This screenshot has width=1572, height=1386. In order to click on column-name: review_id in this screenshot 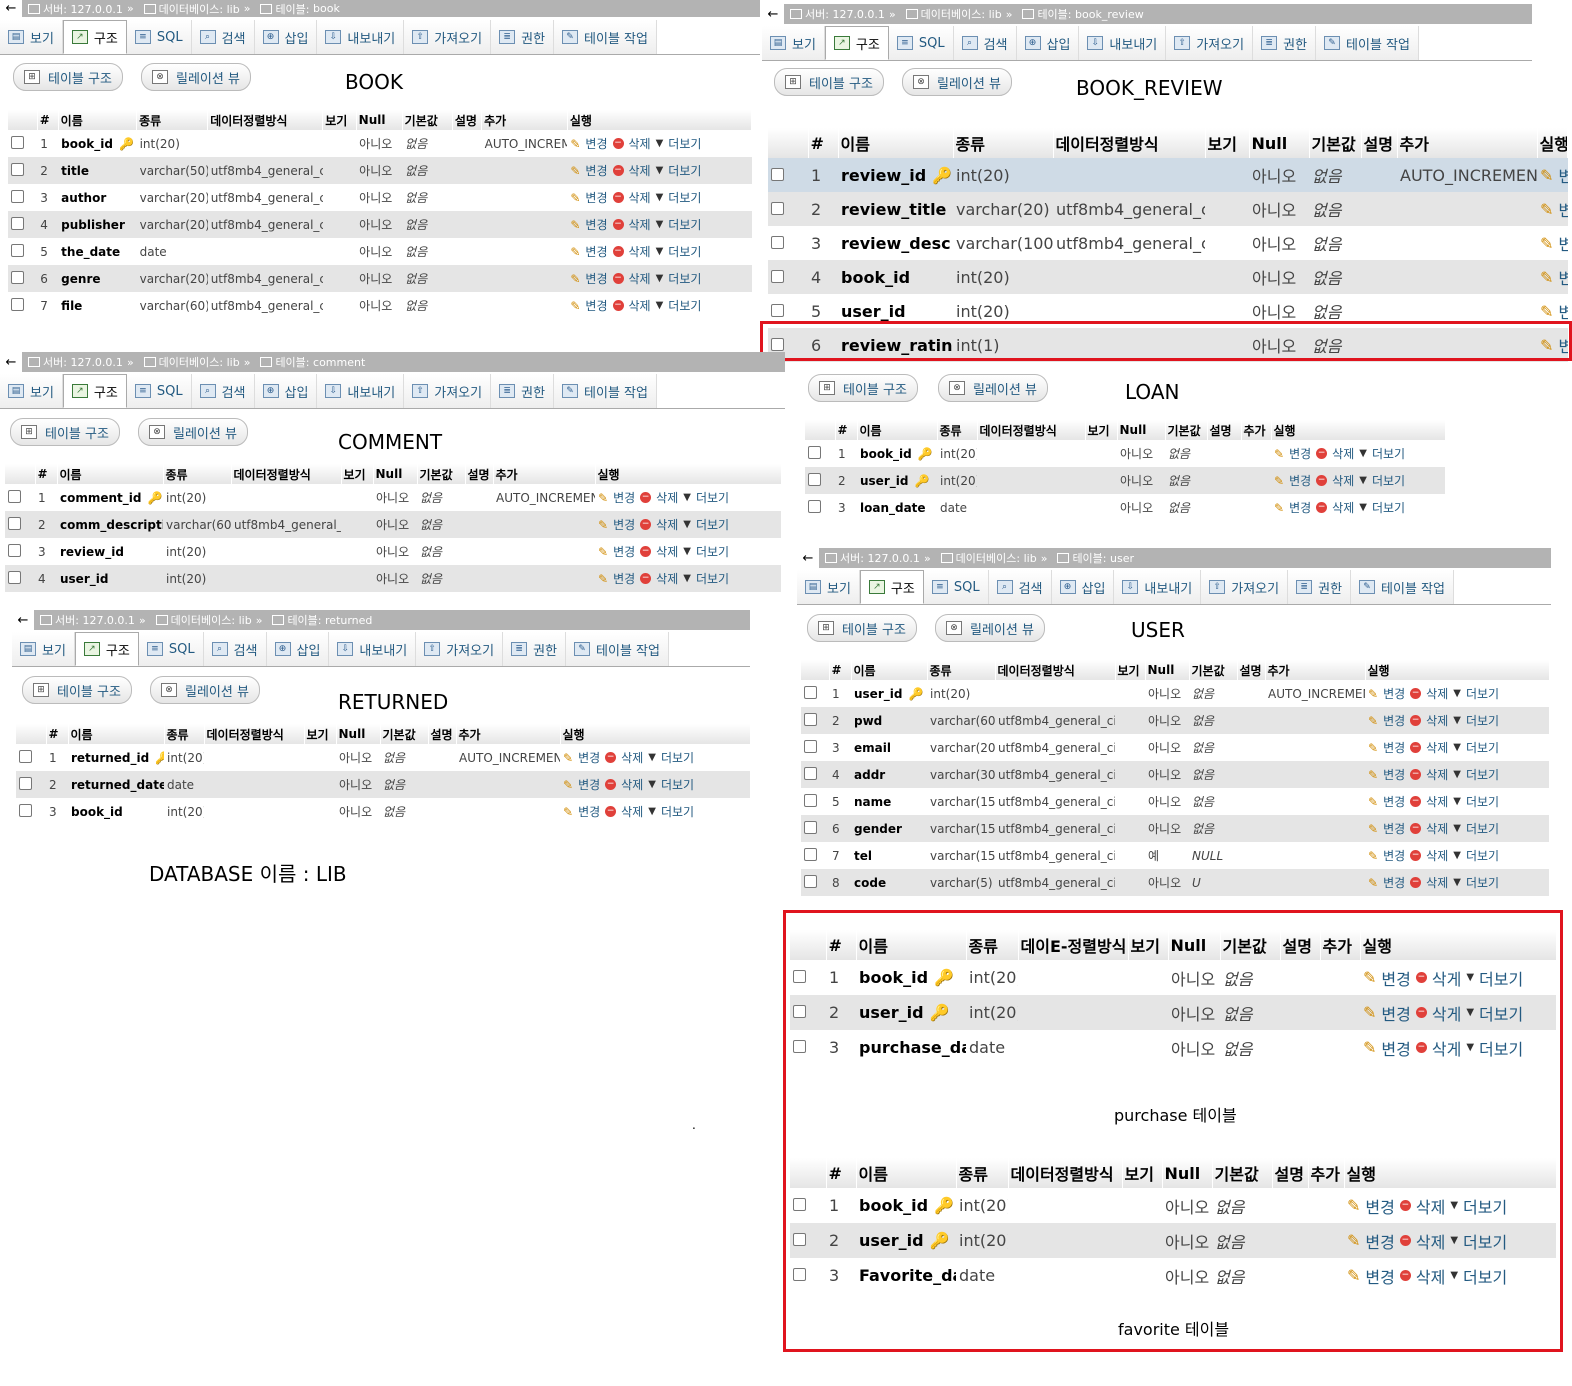, I will do `click(92, 552)`.